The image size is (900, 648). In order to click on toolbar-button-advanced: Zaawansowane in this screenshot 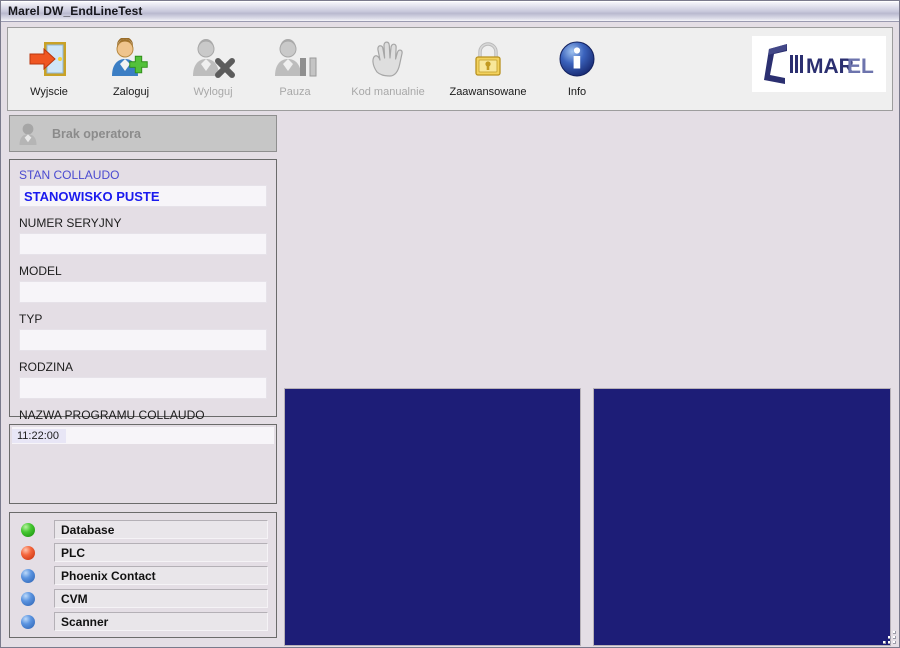, I will do `click(488, 69)`.